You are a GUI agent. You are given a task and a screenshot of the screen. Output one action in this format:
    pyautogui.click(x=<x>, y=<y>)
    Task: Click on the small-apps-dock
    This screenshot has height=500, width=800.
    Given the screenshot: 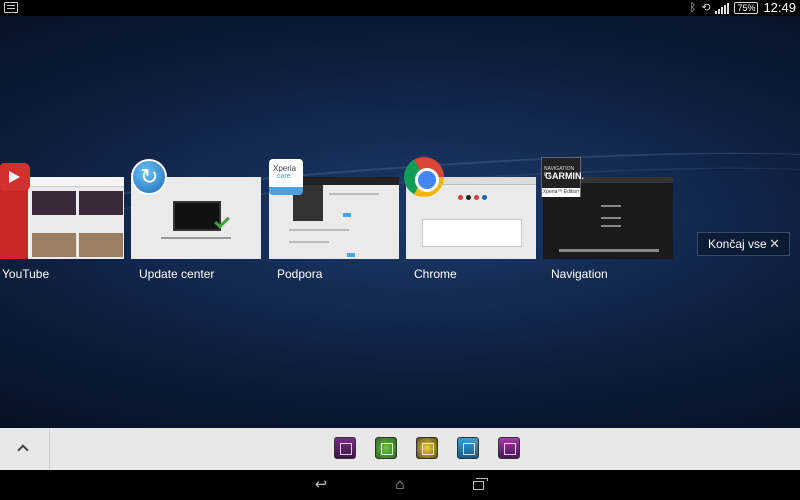 What is the action you would take?
    pyautogui.click(x=400, y=449)
    